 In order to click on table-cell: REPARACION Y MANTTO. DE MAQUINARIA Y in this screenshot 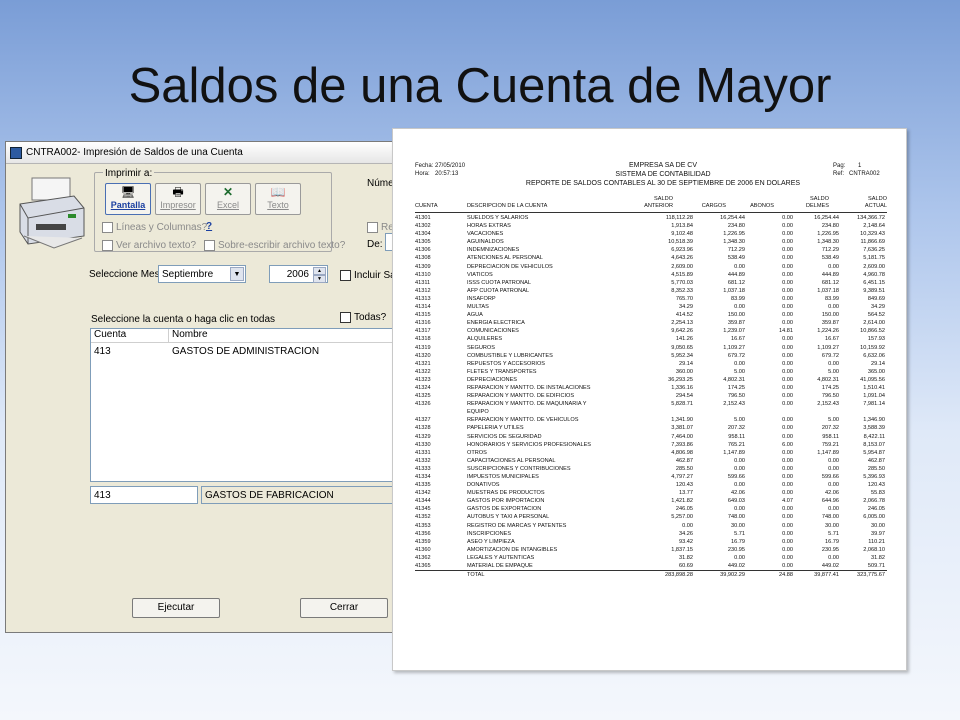, I will do `click(527, 404)`.